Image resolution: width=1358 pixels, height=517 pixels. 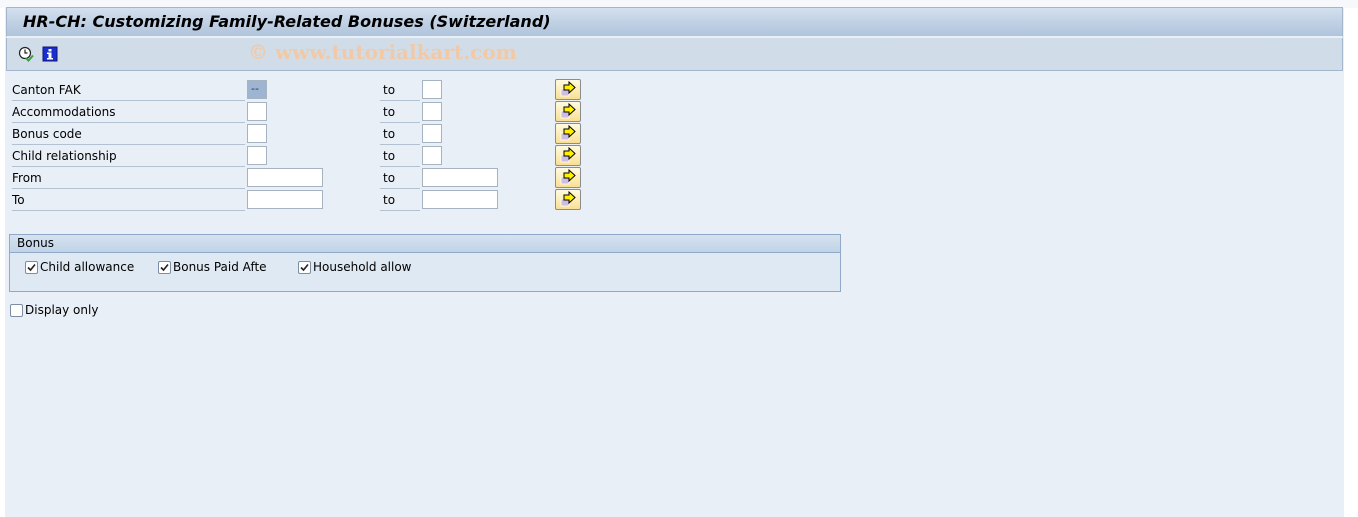 What do you see at coordinates (432, 111) in the screenshot?
I see `accommodations-to-input` at bounding box center [432, 111].